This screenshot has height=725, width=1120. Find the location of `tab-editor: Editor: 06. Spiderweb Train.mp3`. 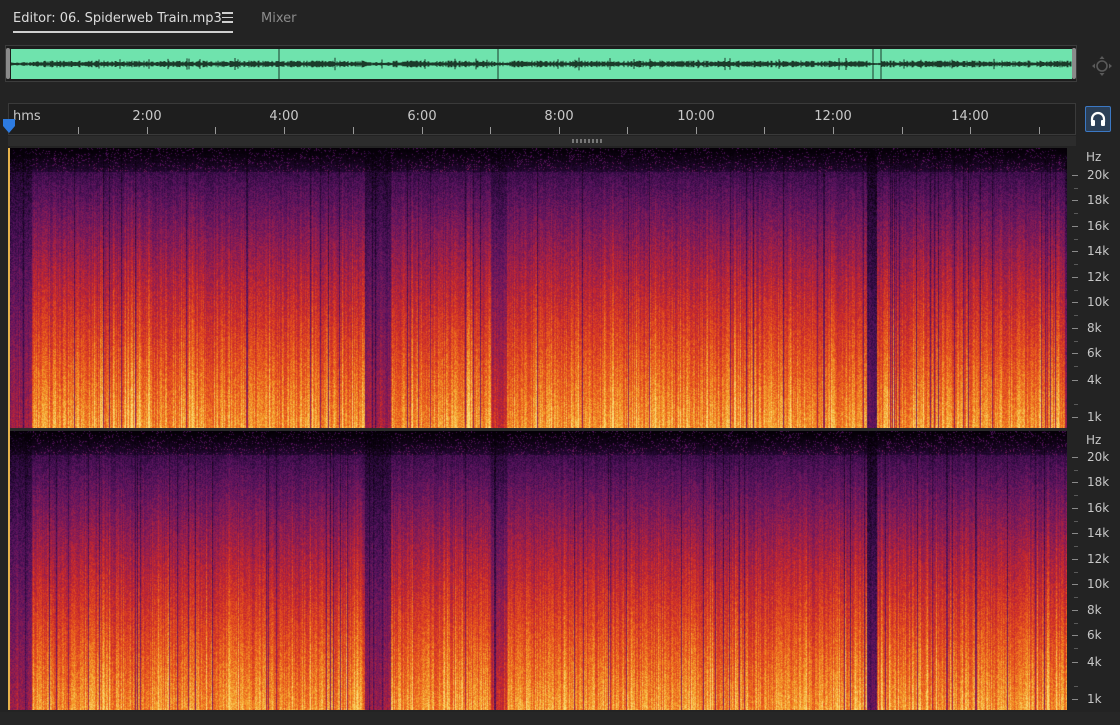

tab-editor: Editor: 06. Spiderweb Train.mp3 is located at coordinates (117, 18).